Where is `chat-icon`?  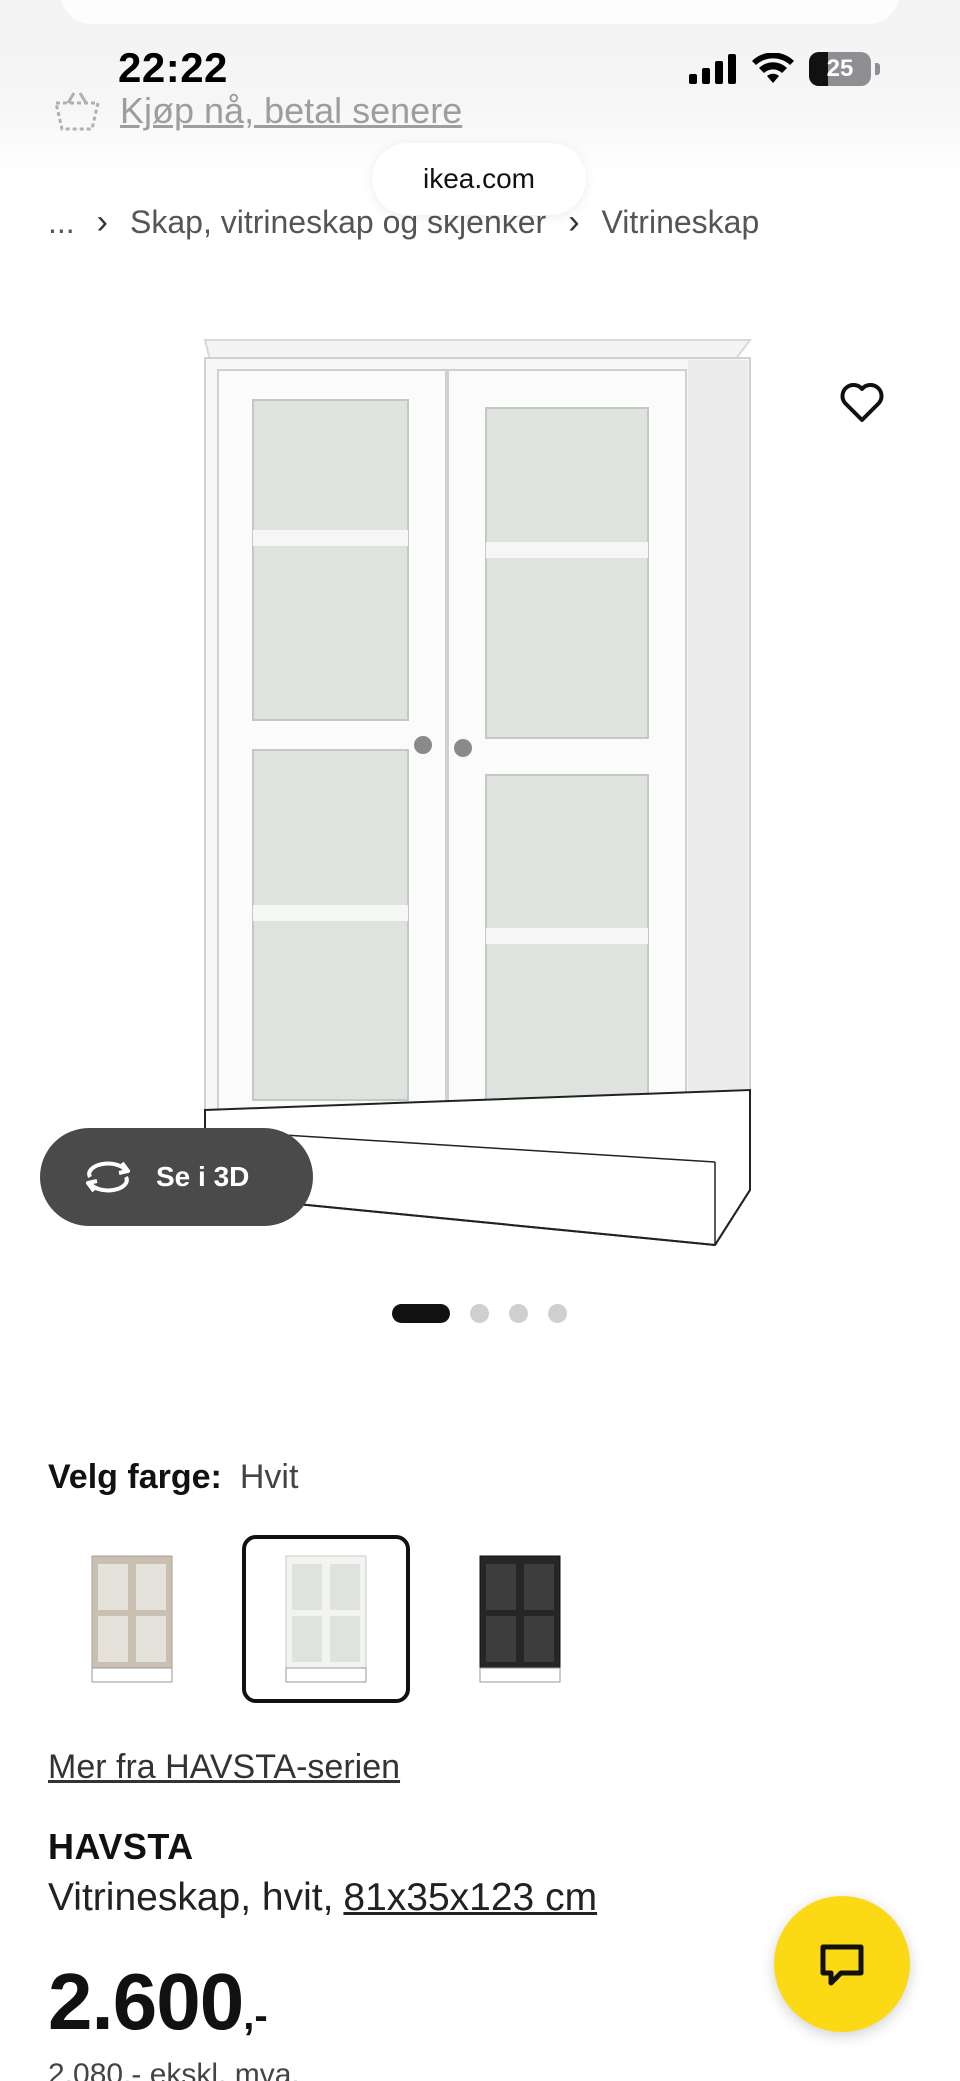 chat-icon is located at coordinates (842, 1965).